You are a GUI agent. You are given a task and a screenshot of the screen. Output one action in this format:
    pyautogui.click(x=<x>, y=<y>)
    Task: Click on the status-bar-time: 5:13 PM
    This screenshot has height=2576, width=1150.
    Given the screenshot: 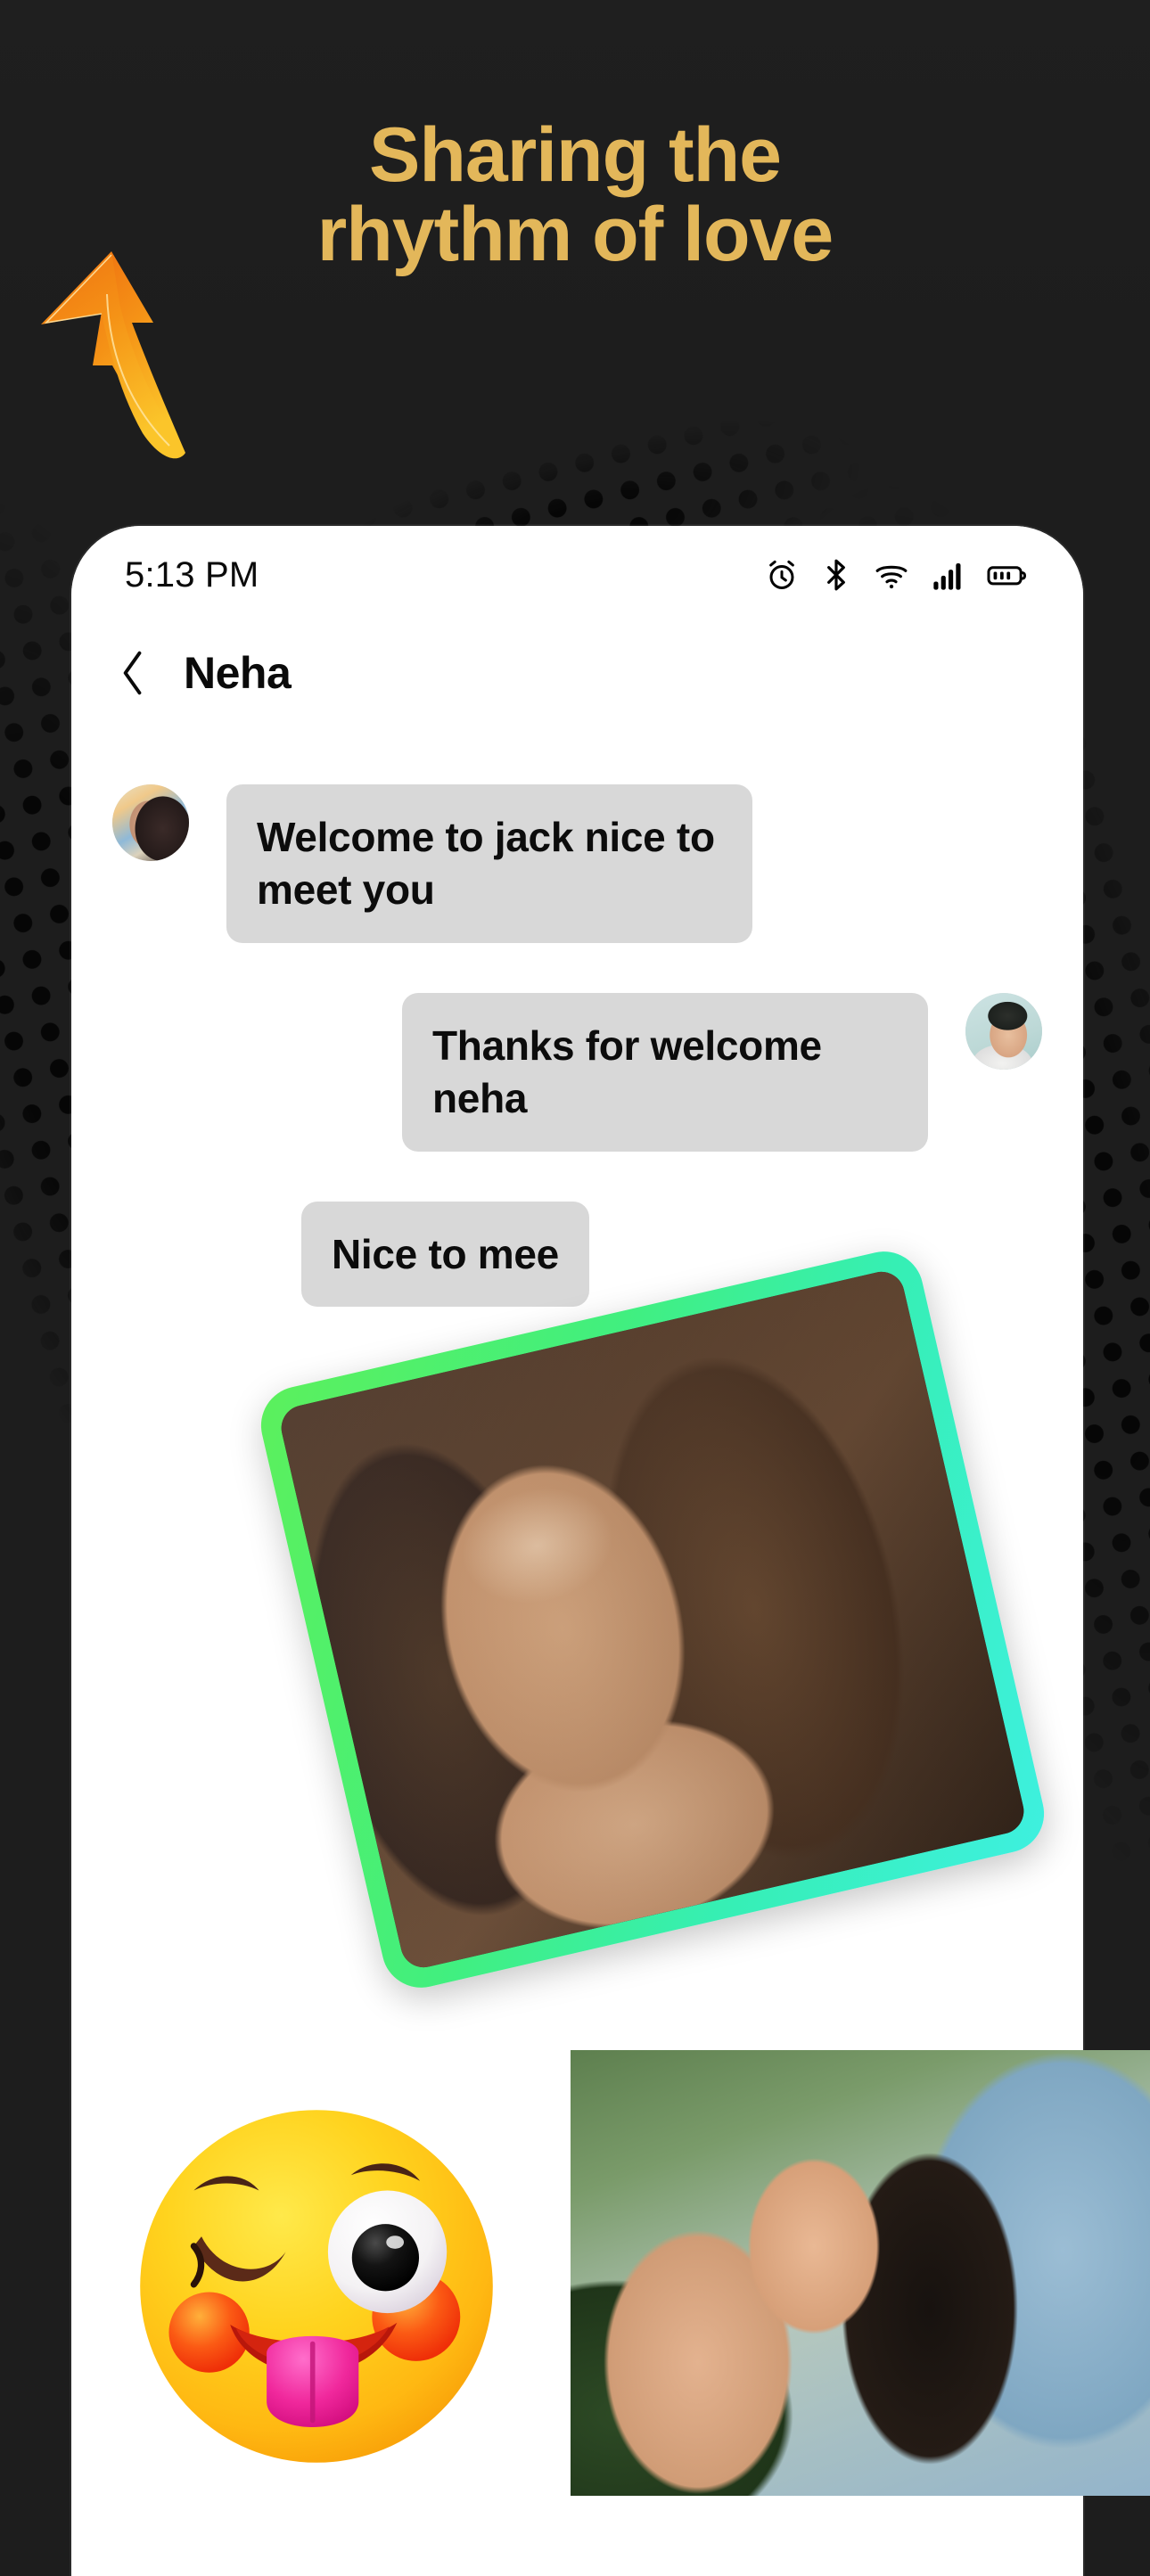 What is the action you would take?
    pyautogui.click(x=192, y=574)
    